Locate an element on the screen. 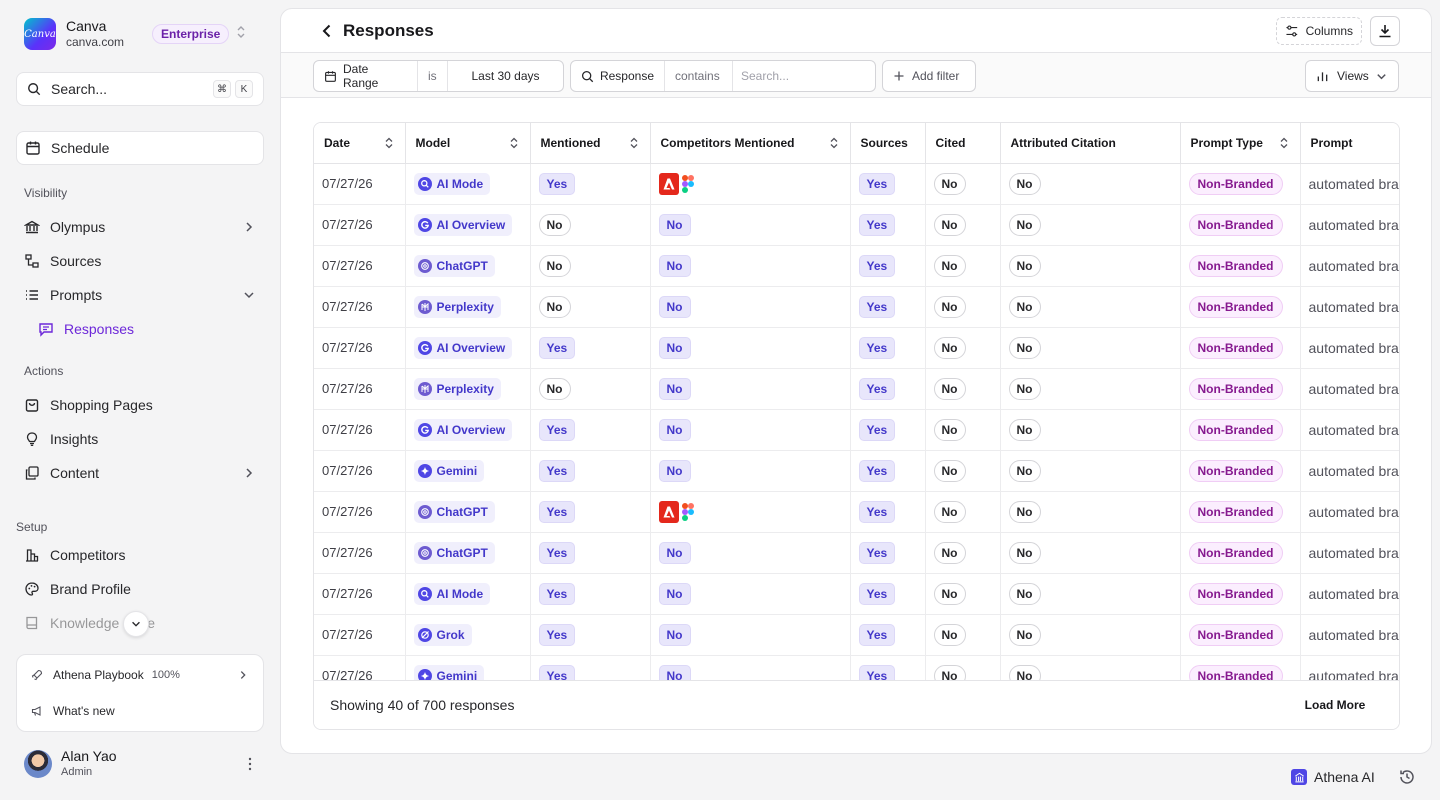 The width and height of the screenshot is (1440, 800). columns-button: Columns is located at coordinates (1319, 31).